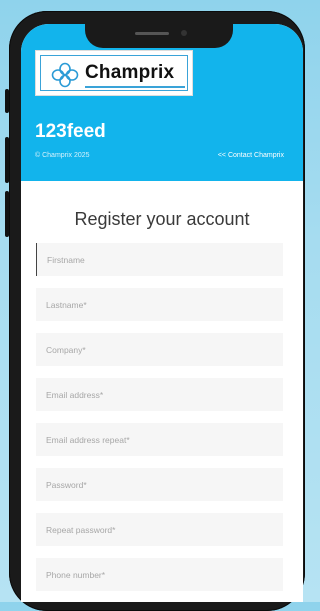 This screenshot has height=611, width=320. Describe the element at coordinates (159, 529) in the screenshot. I see `repeat-password-input` at that location.